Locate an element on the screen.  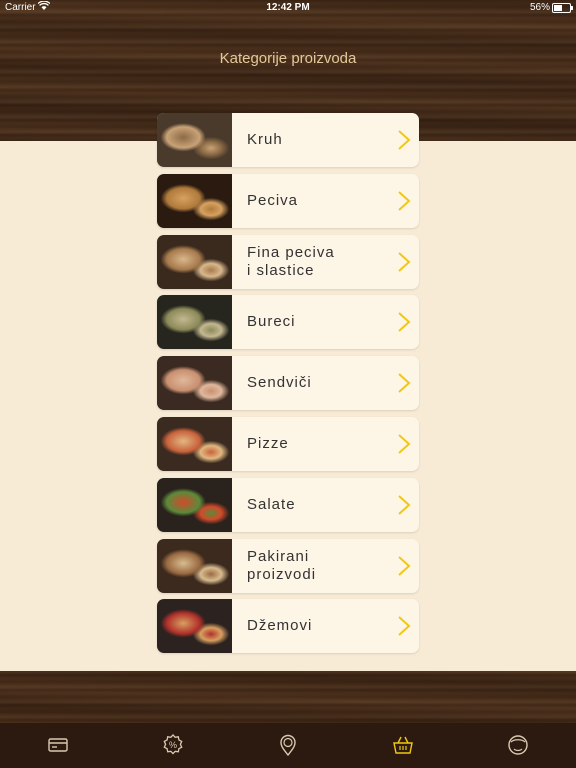
tab-bar: % is located at coordinates (288, 745).